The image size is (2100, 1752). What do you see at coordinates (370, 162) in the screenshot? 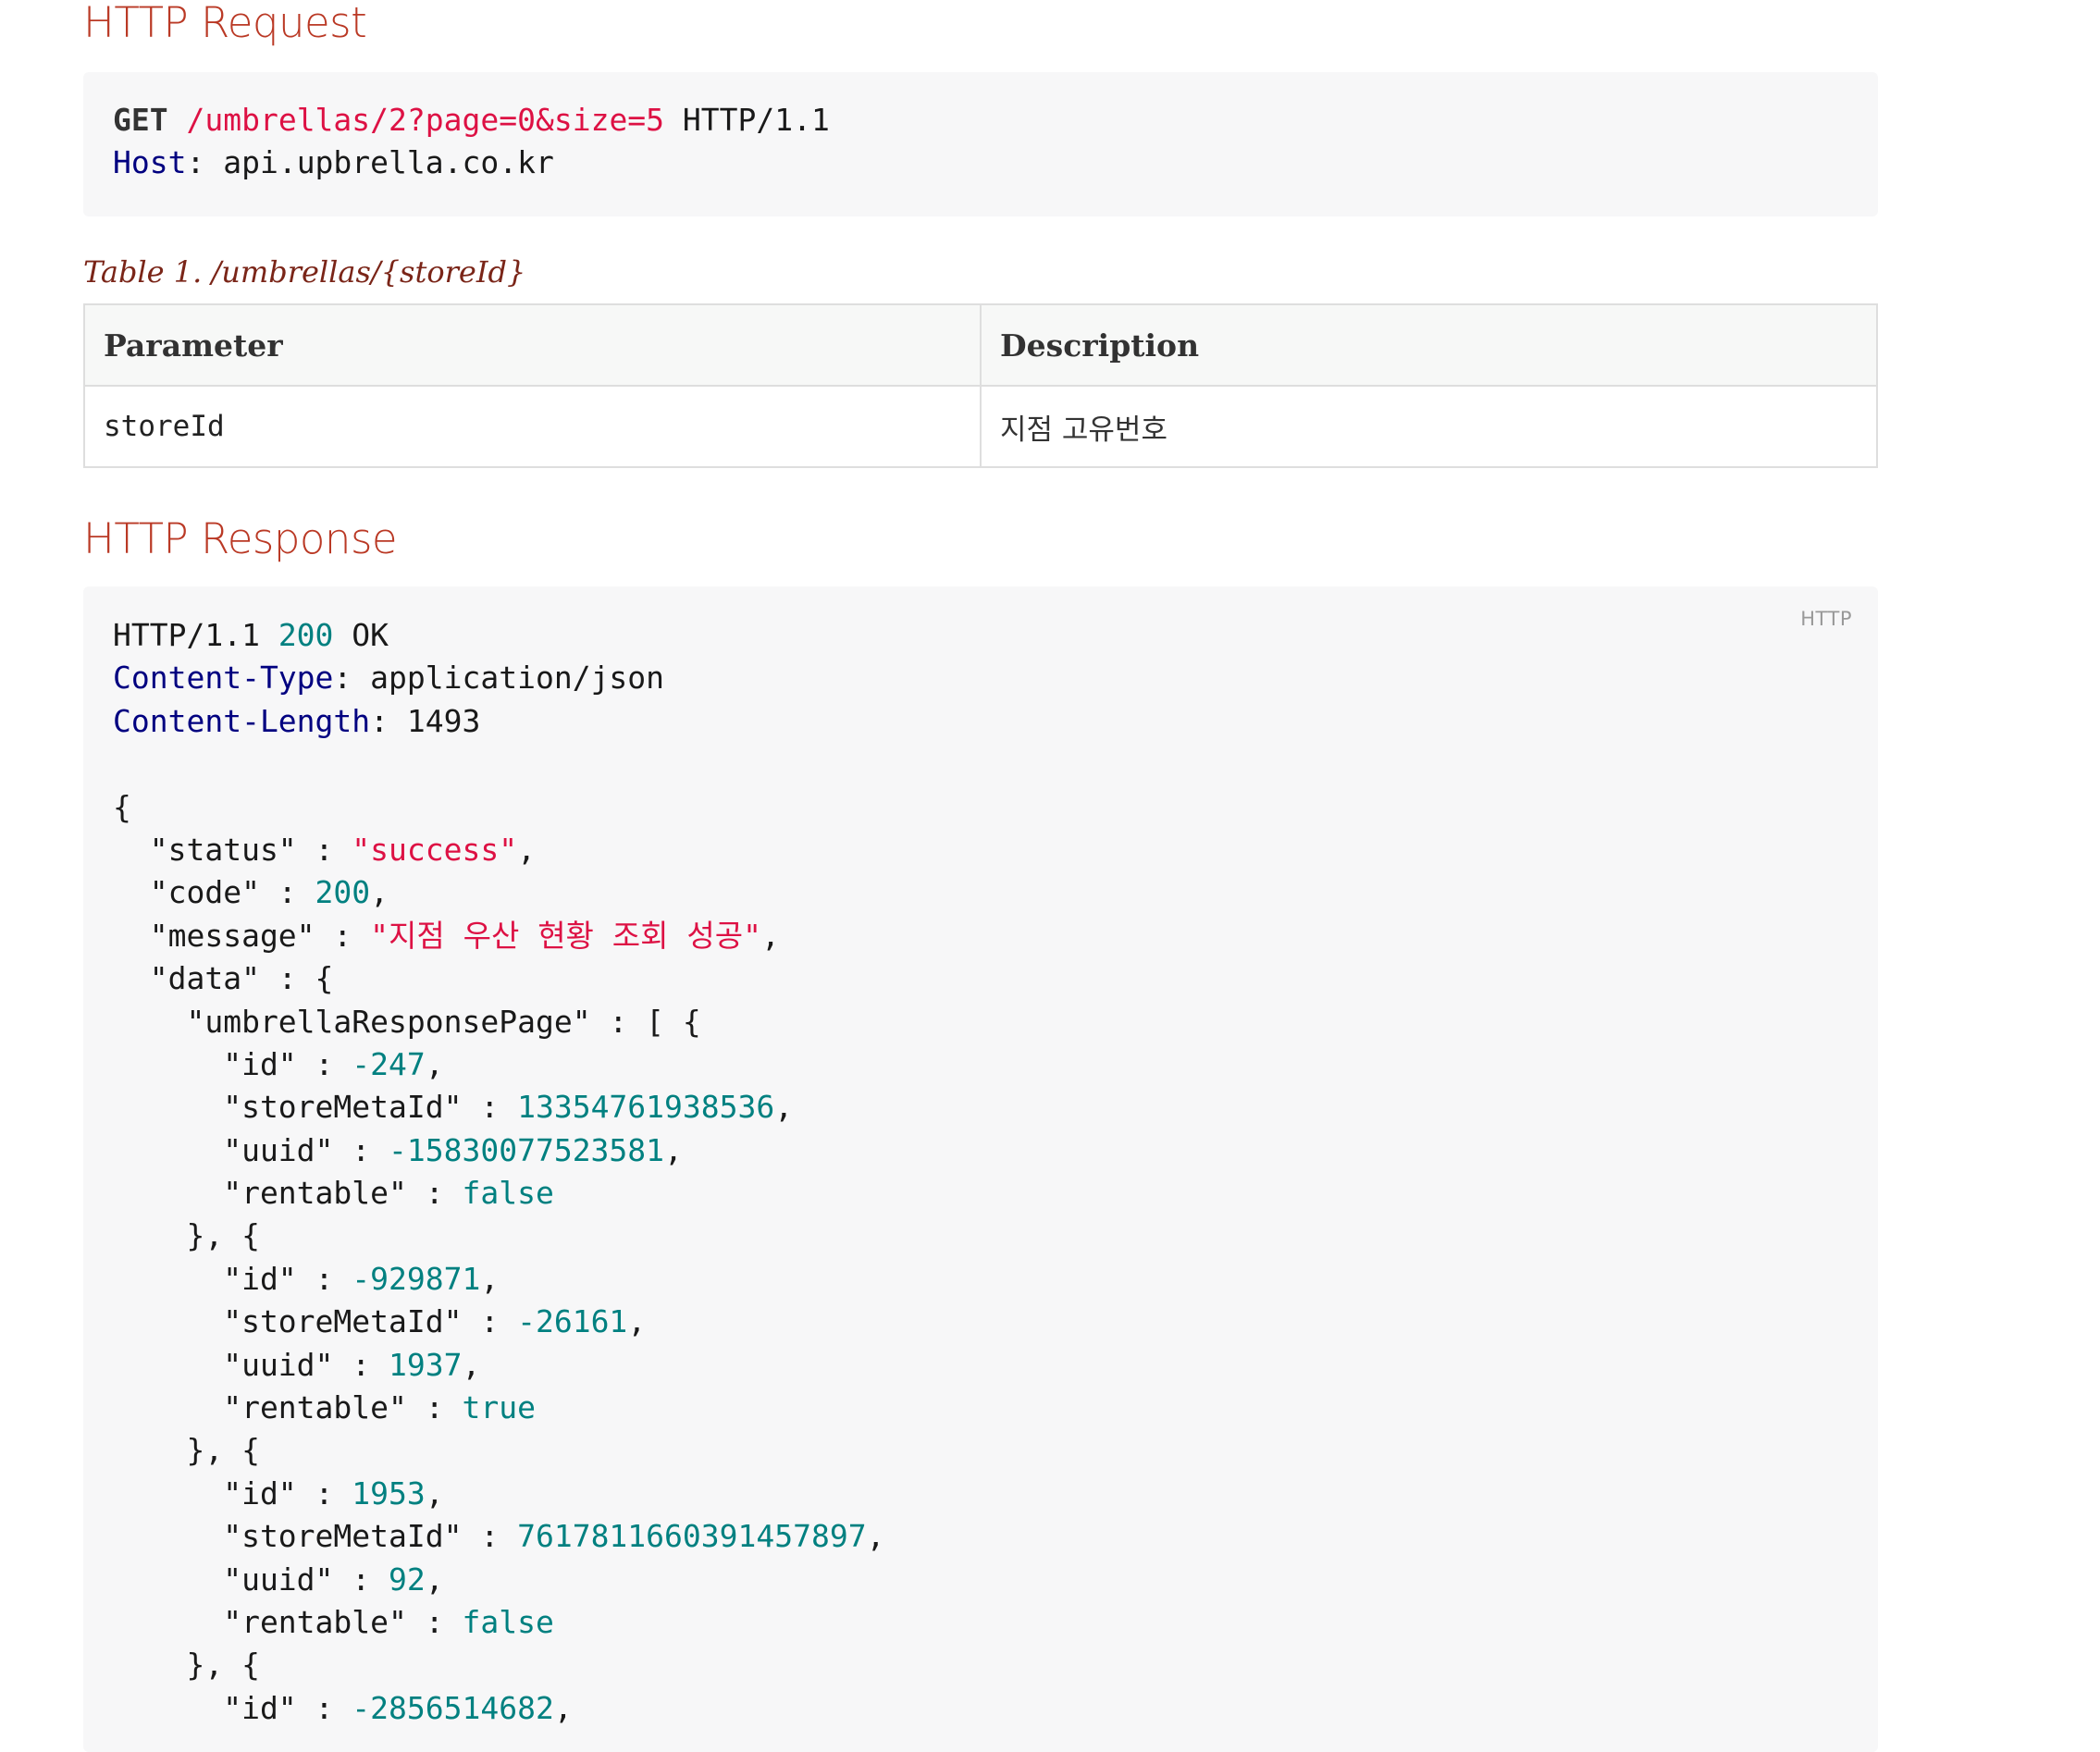
I see `host-header-value: : api.upbrella.co.kr` at bounding box center [370, 162].